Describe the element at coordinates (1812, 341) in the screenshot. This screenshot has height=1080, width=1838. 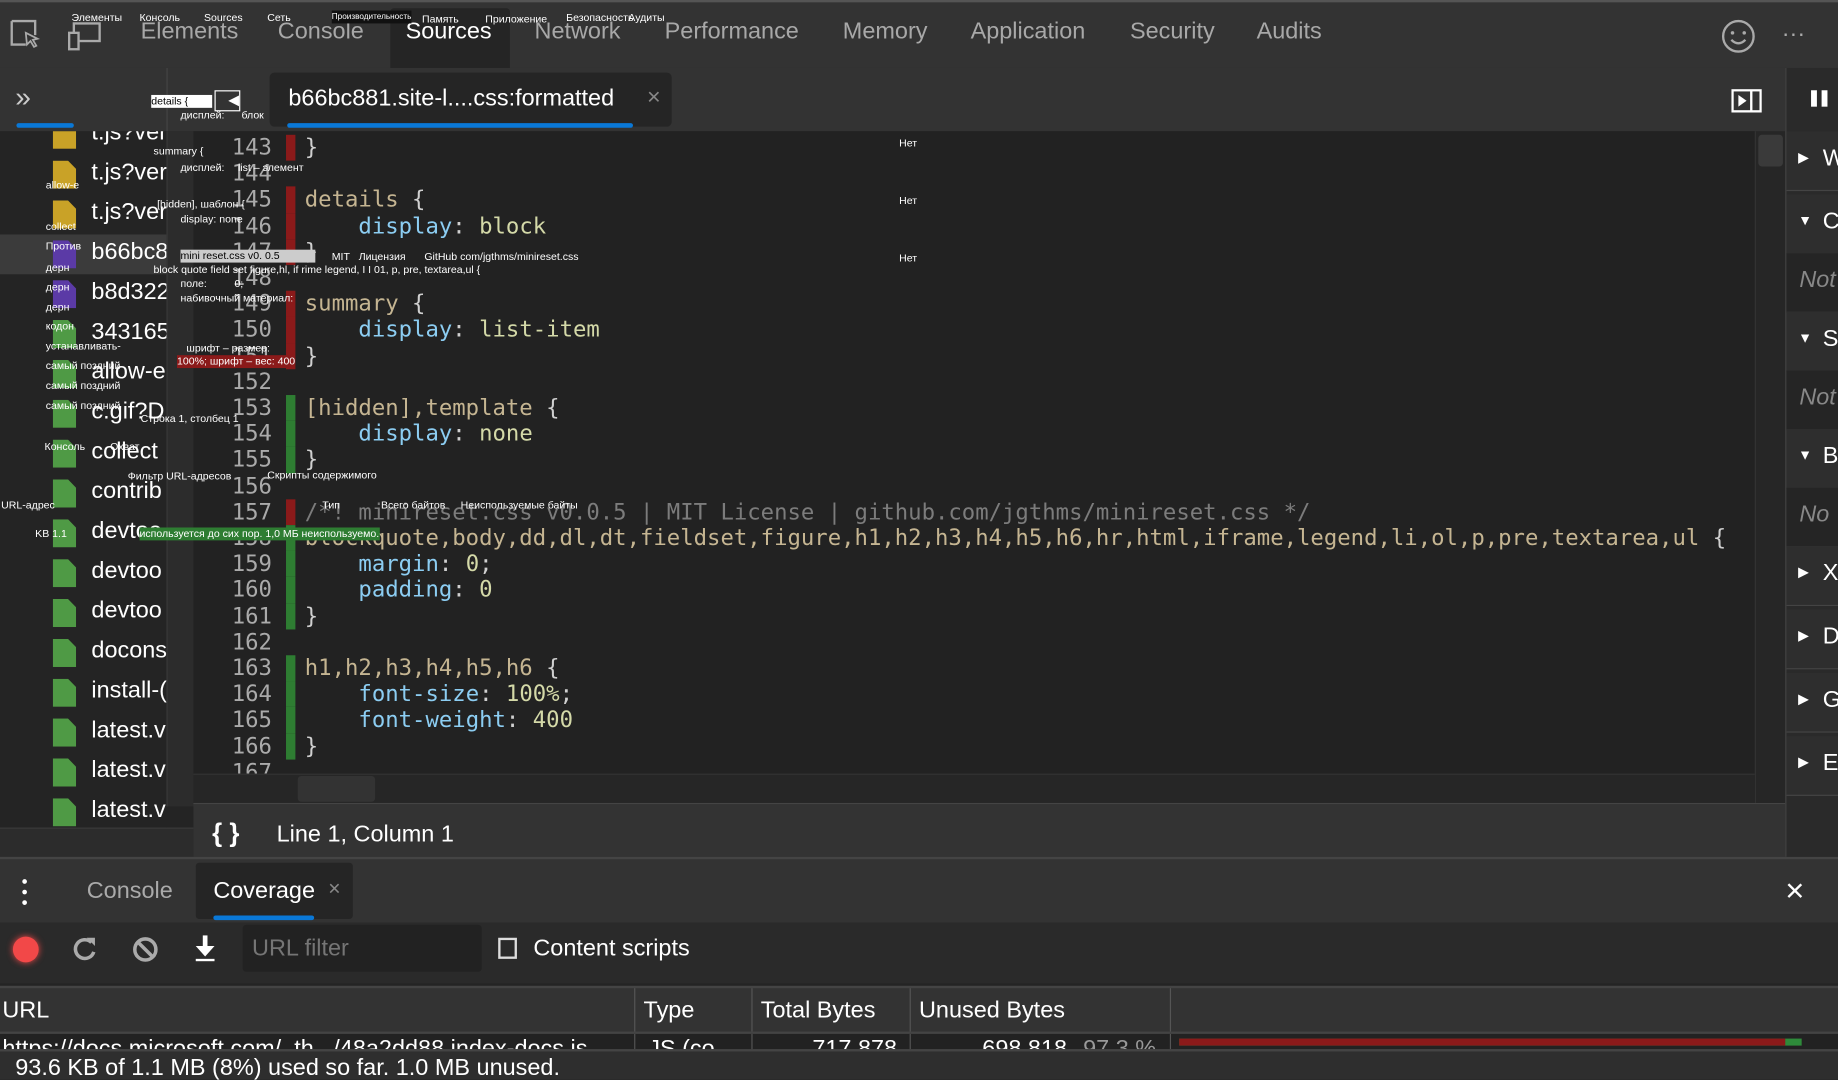
I see `debugger-section: ▼ S` at that location.